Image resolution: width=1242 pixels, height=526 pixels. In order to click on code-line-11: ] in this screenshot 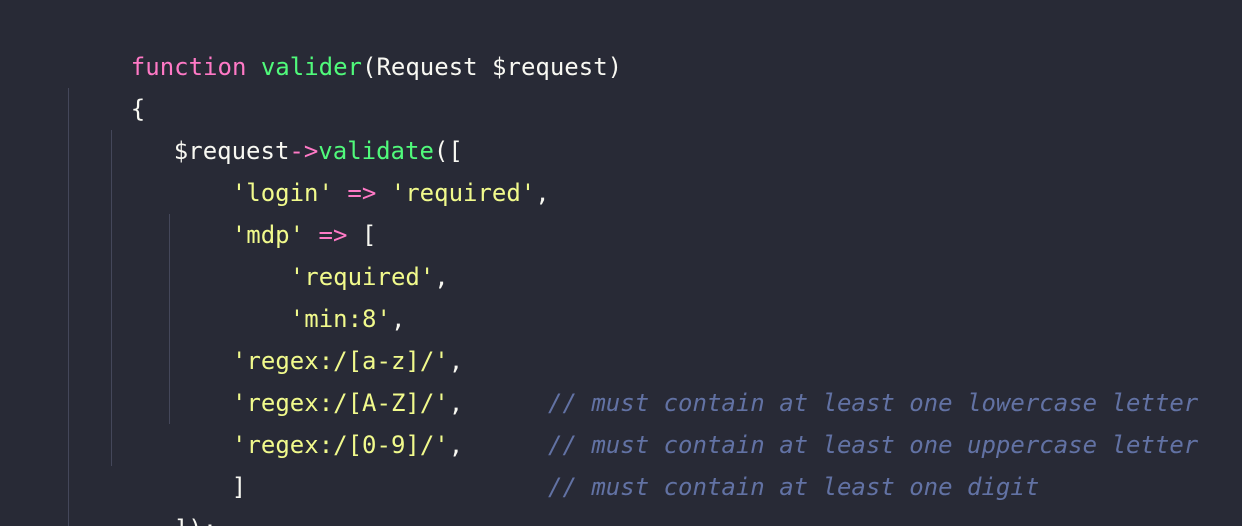, I will do `click(210, 462)`.